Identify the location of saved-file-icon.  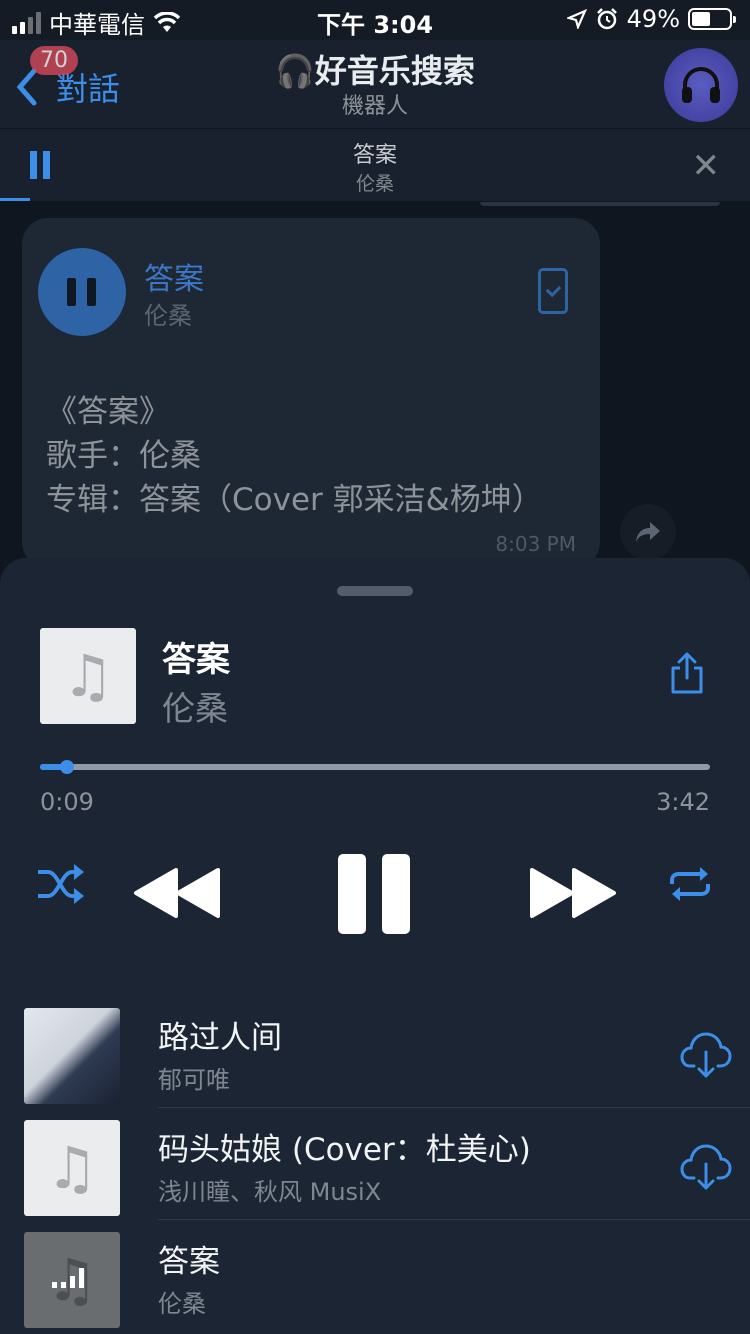
(553, 291).